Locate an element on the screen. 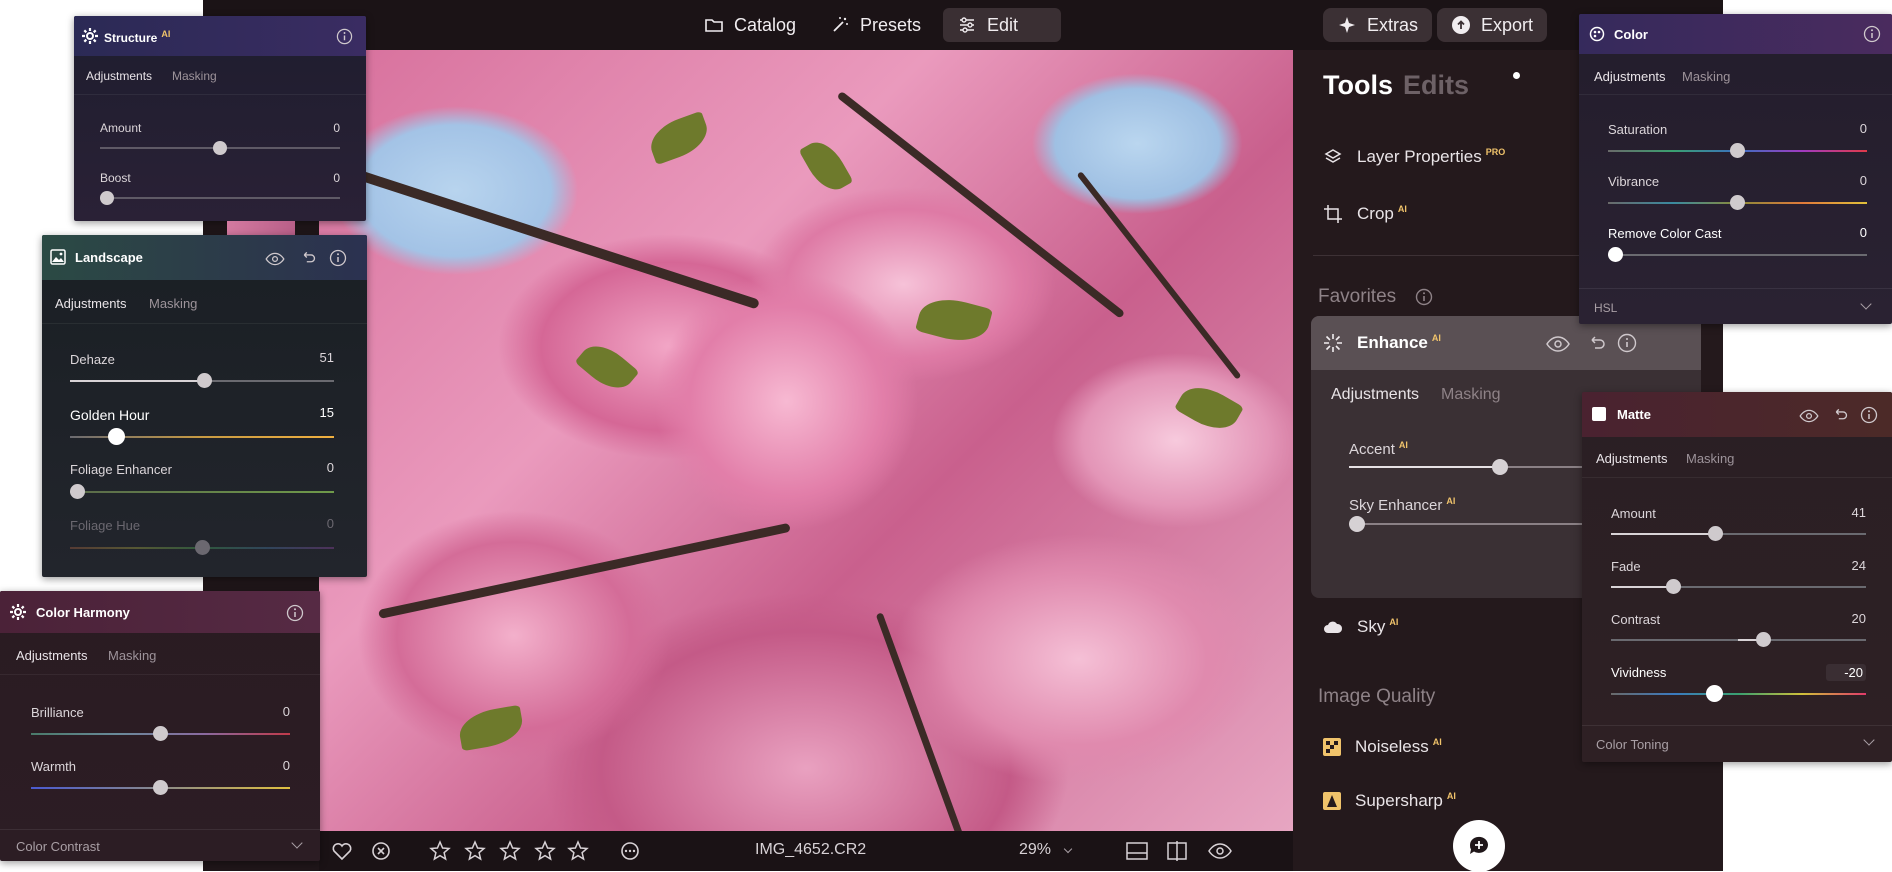 Image resolution: width=1892 pixels, height=872 pixels. matte-amount-slider-knob is located at coordinates (1715, 533).